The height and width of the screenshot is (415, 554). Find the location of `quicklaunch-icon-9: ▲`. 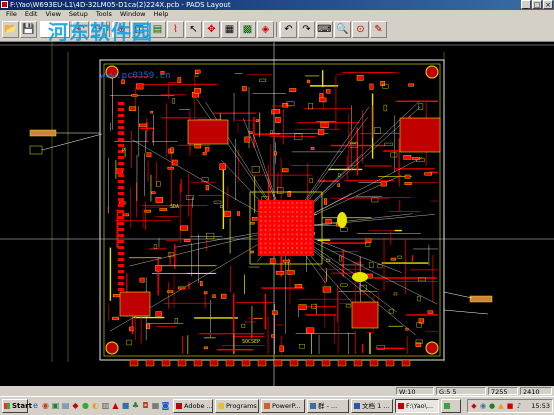

quicklaunch-icon-9: ▲ is located at coordinates (115, 405).